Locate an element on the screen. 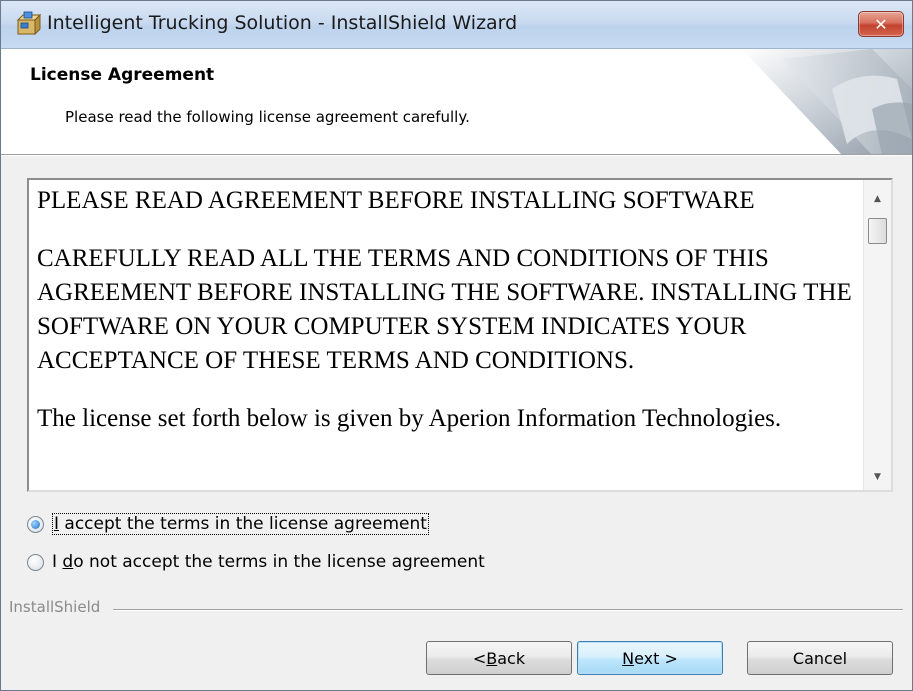 The width and height of the screenshot is (913, 691). decline-label-accelerator: d is located at coordinates (68, 562).